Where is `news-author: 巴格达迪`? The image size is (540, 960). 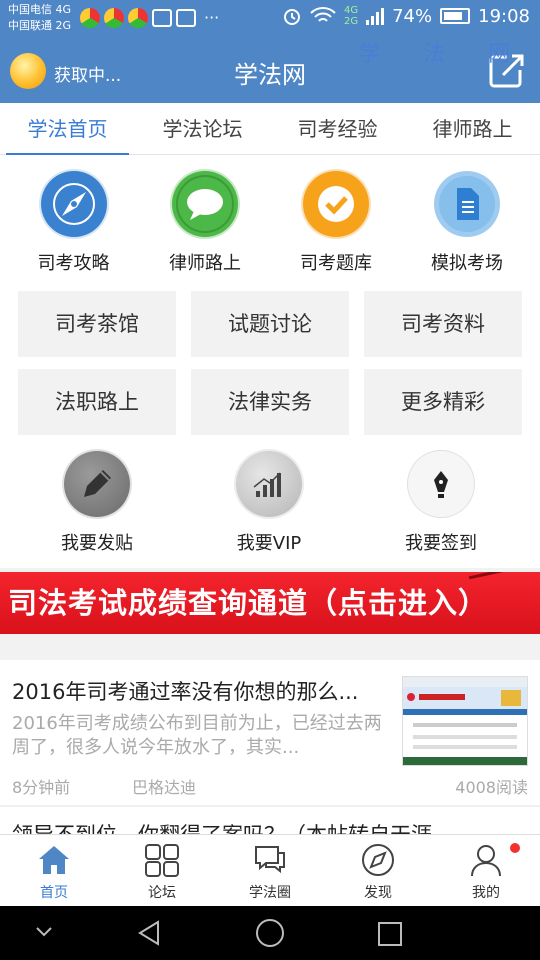
news-author: 巴格达迪 is located at coordinates (164, 787).